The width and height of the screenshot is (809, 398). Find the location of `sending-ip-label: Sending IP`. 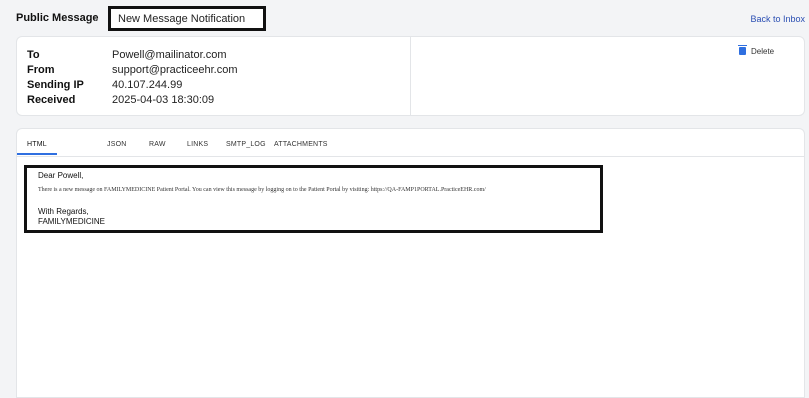

sending-ip-label: Sending IP is located at coordinates (55, 85).